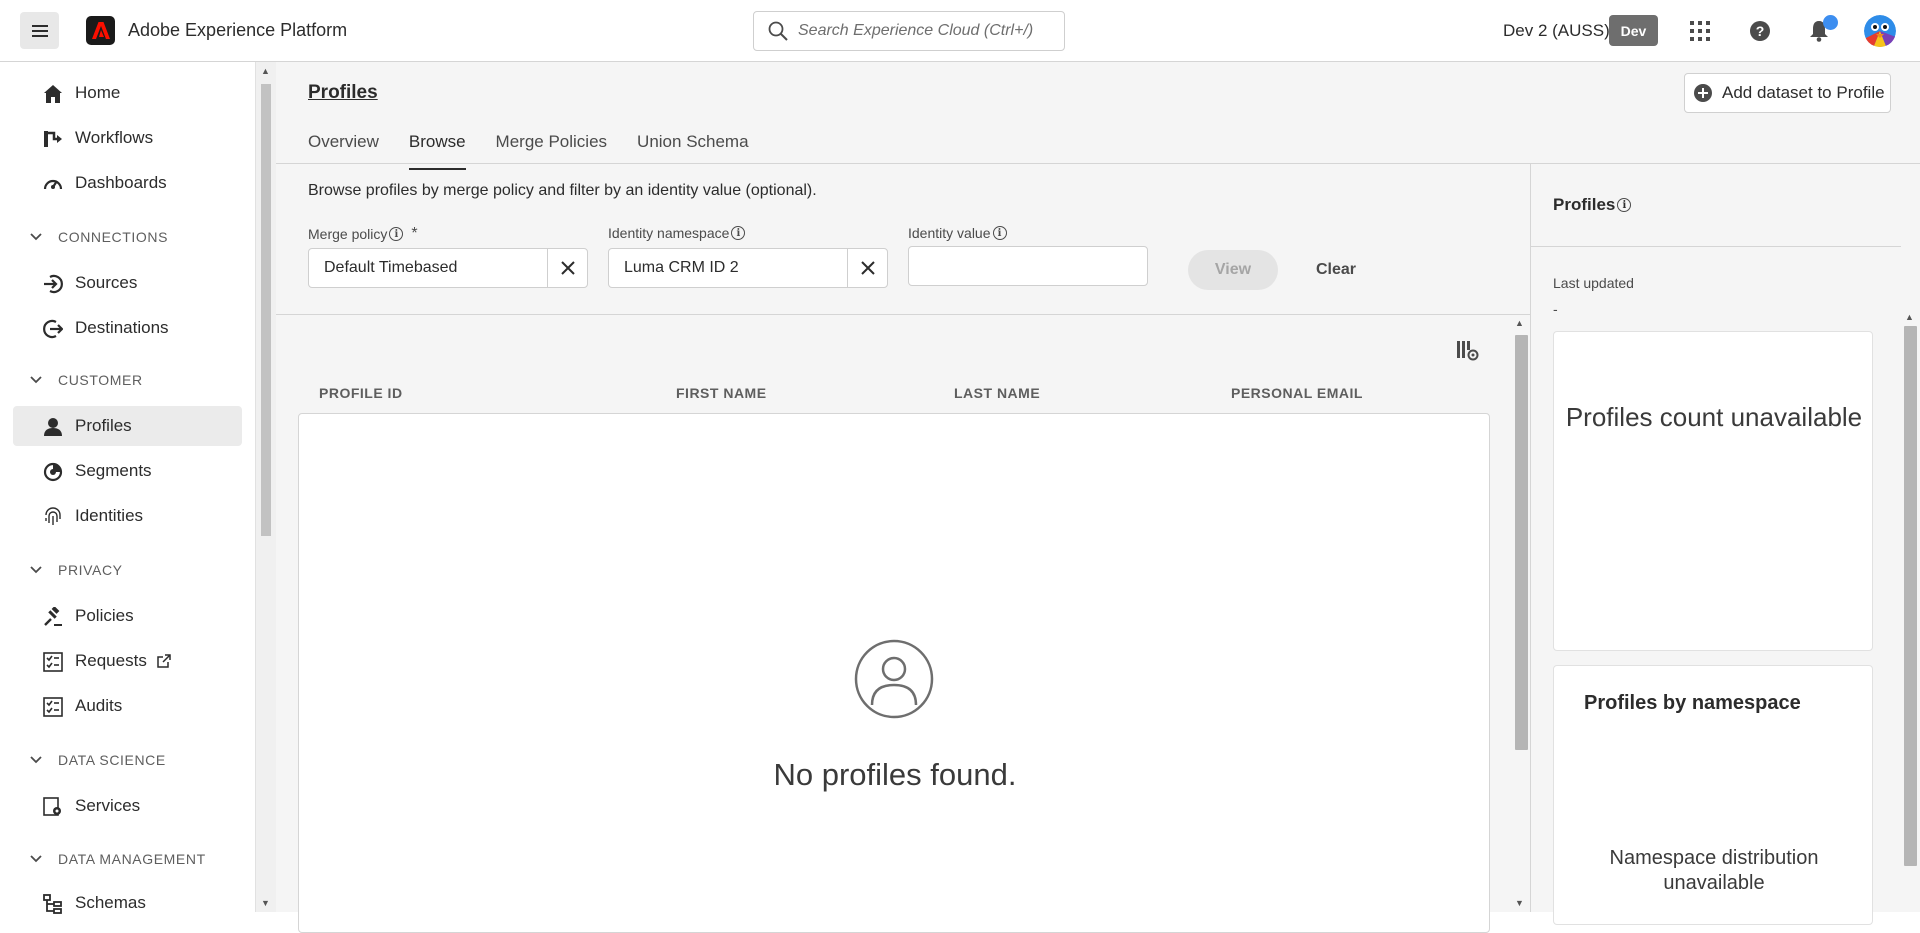  Describe the element at coordinates (111, 660) in the screenshot. I see `sidebar-item-label: Requests` at that location.